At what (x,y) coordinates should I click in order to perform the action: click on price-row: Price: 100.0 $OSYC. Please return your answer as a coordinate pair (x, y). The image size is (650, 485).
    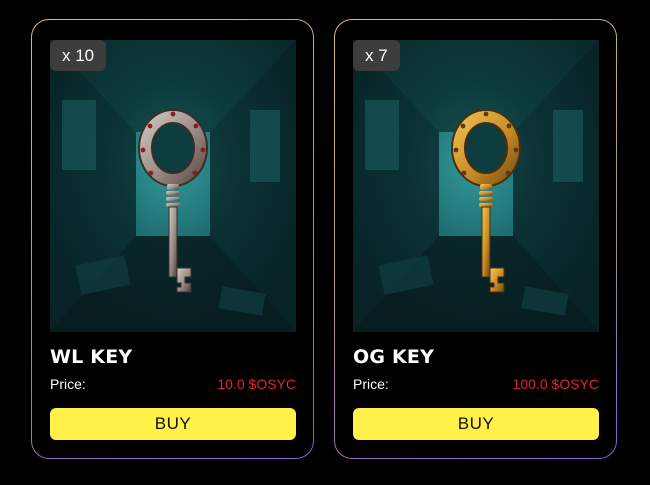
    Looking at the image, I should click on (476, 384).